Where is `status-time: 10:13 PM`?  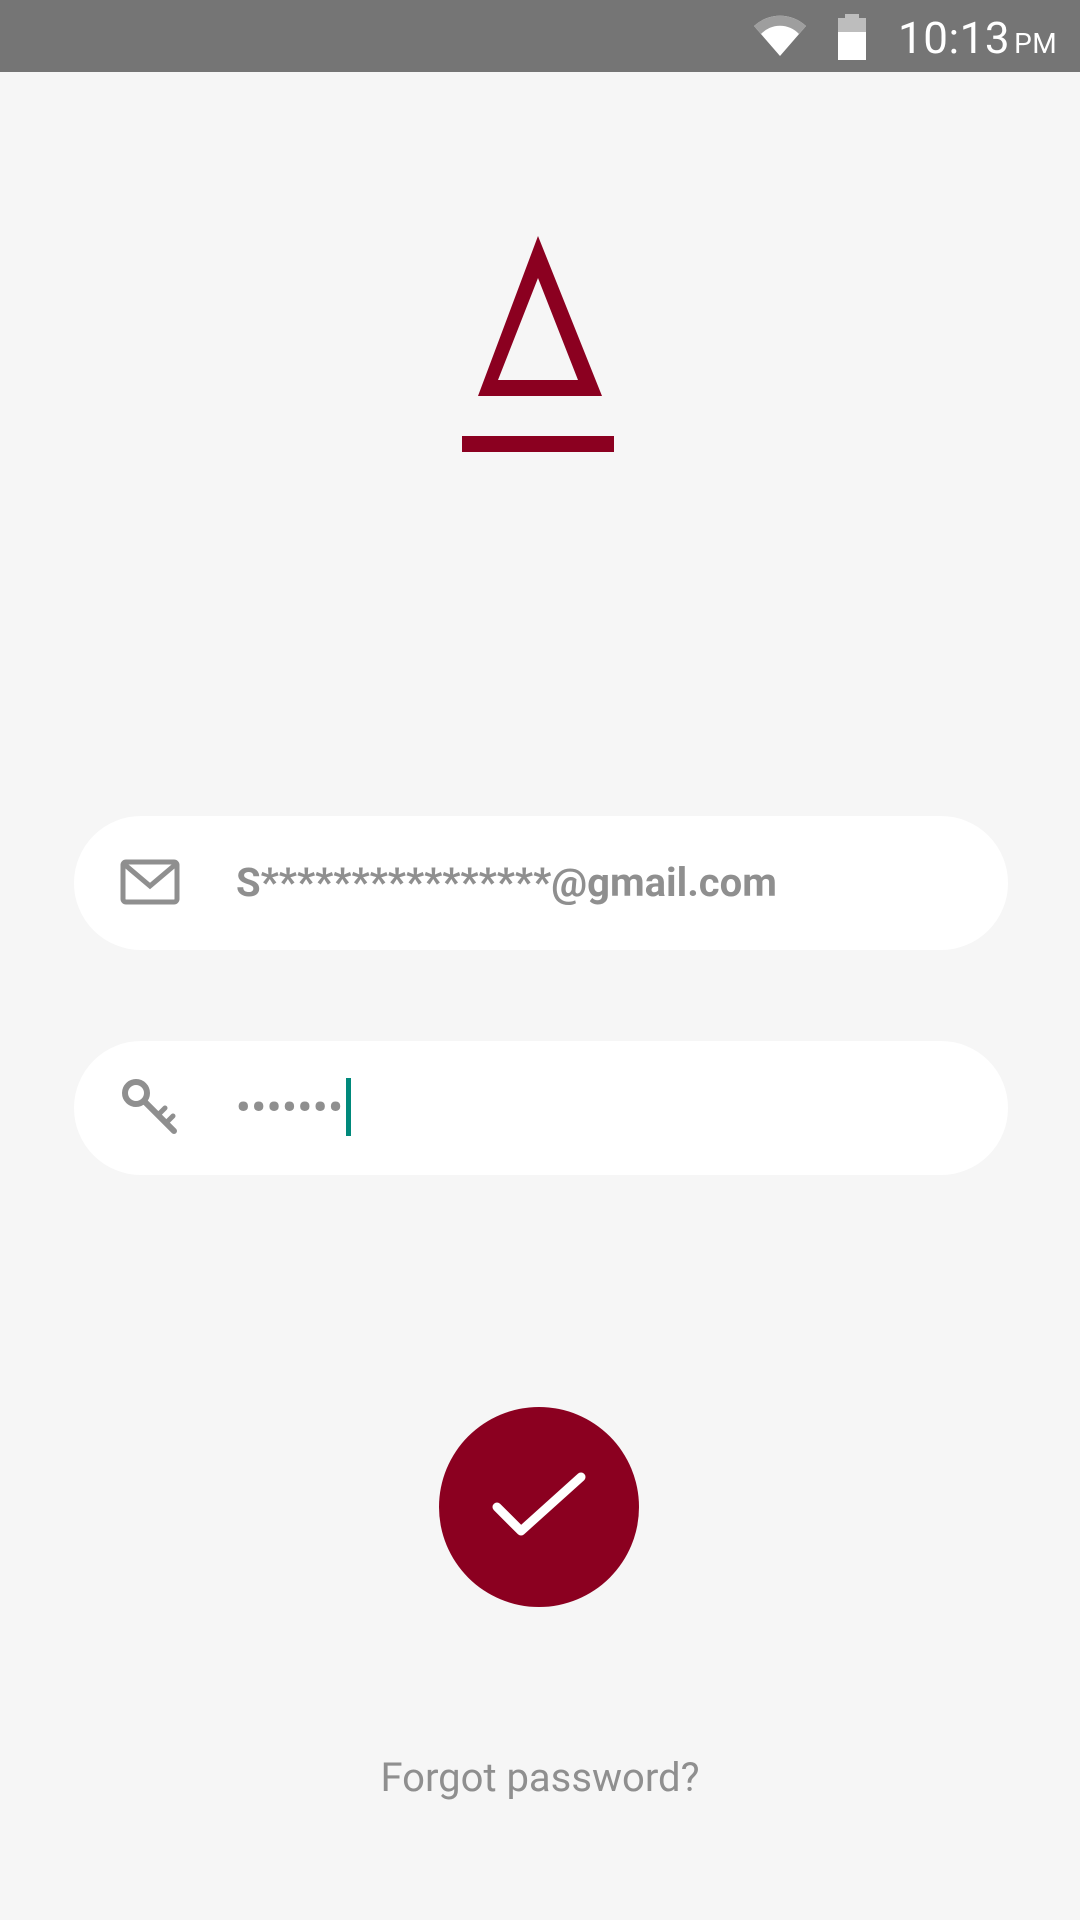
status-time: 10:13 PM is located at coordinates (977, 38).